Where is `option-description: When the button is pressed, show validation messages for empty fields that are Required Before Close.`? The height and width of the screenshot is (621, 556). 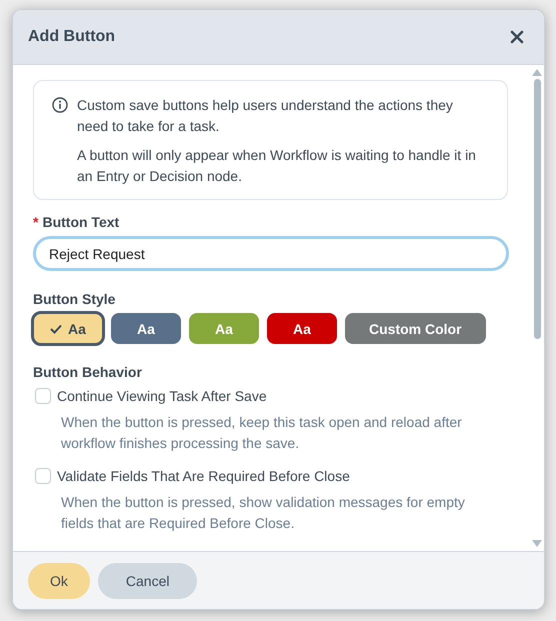
option-description: When the button is pressed, show validation messages for empty fields that are Required Before Close. is located at coordinates (263, 513).